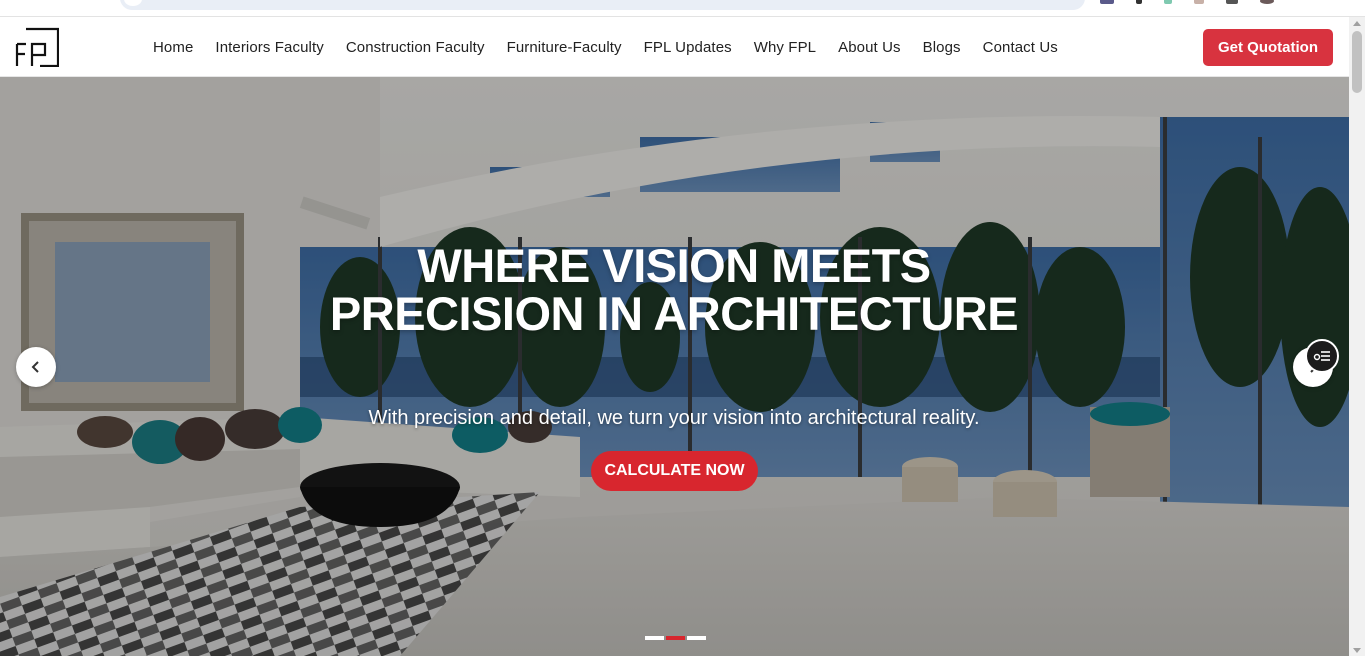 Image resolution: width=1365 pixels, height=656 pixels. What do you see at coordinates (602, 5) in the screenshot?
I see `address-bar` at bounding box center [602, 5].